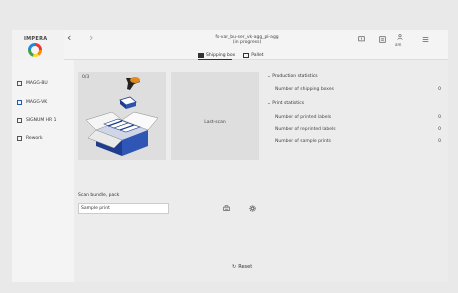  I want to click on tab-pallet: Pallet, so click(253, 55).